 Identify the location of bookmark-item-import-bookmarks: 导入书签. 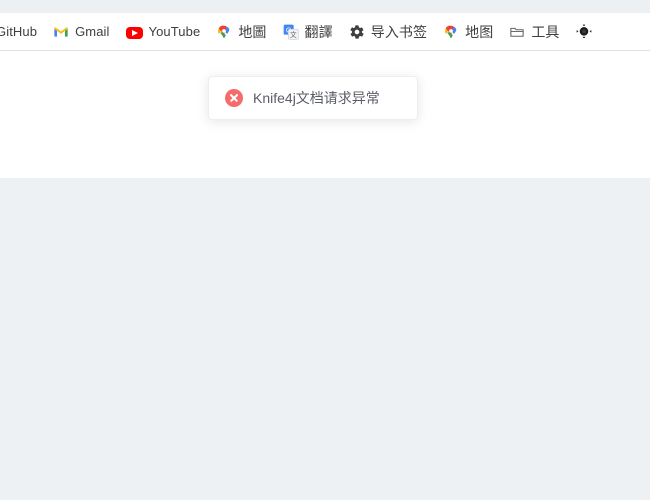
(388, 32).